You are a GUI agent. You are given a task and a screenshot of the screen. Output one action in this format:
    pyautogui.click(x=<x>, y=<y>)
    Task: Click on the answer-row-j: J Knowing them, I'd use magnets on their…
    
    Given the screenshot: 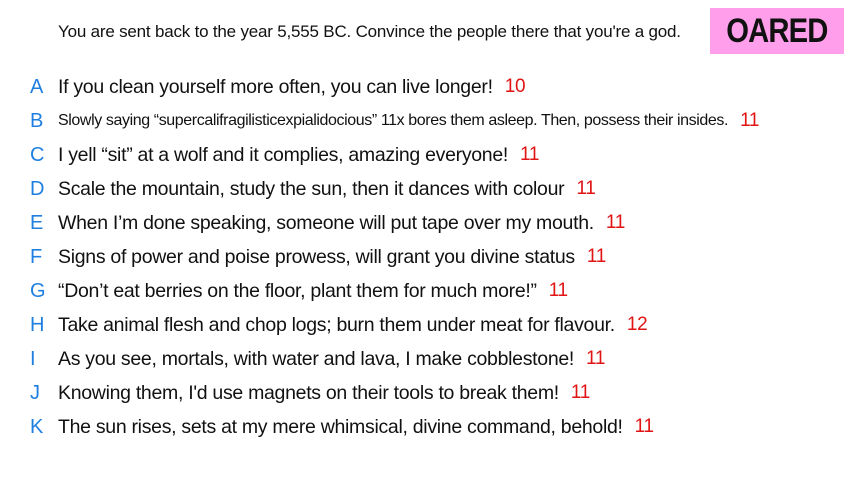 What is the action you would take?
    pyautogui.click(x=426, y=393)
    